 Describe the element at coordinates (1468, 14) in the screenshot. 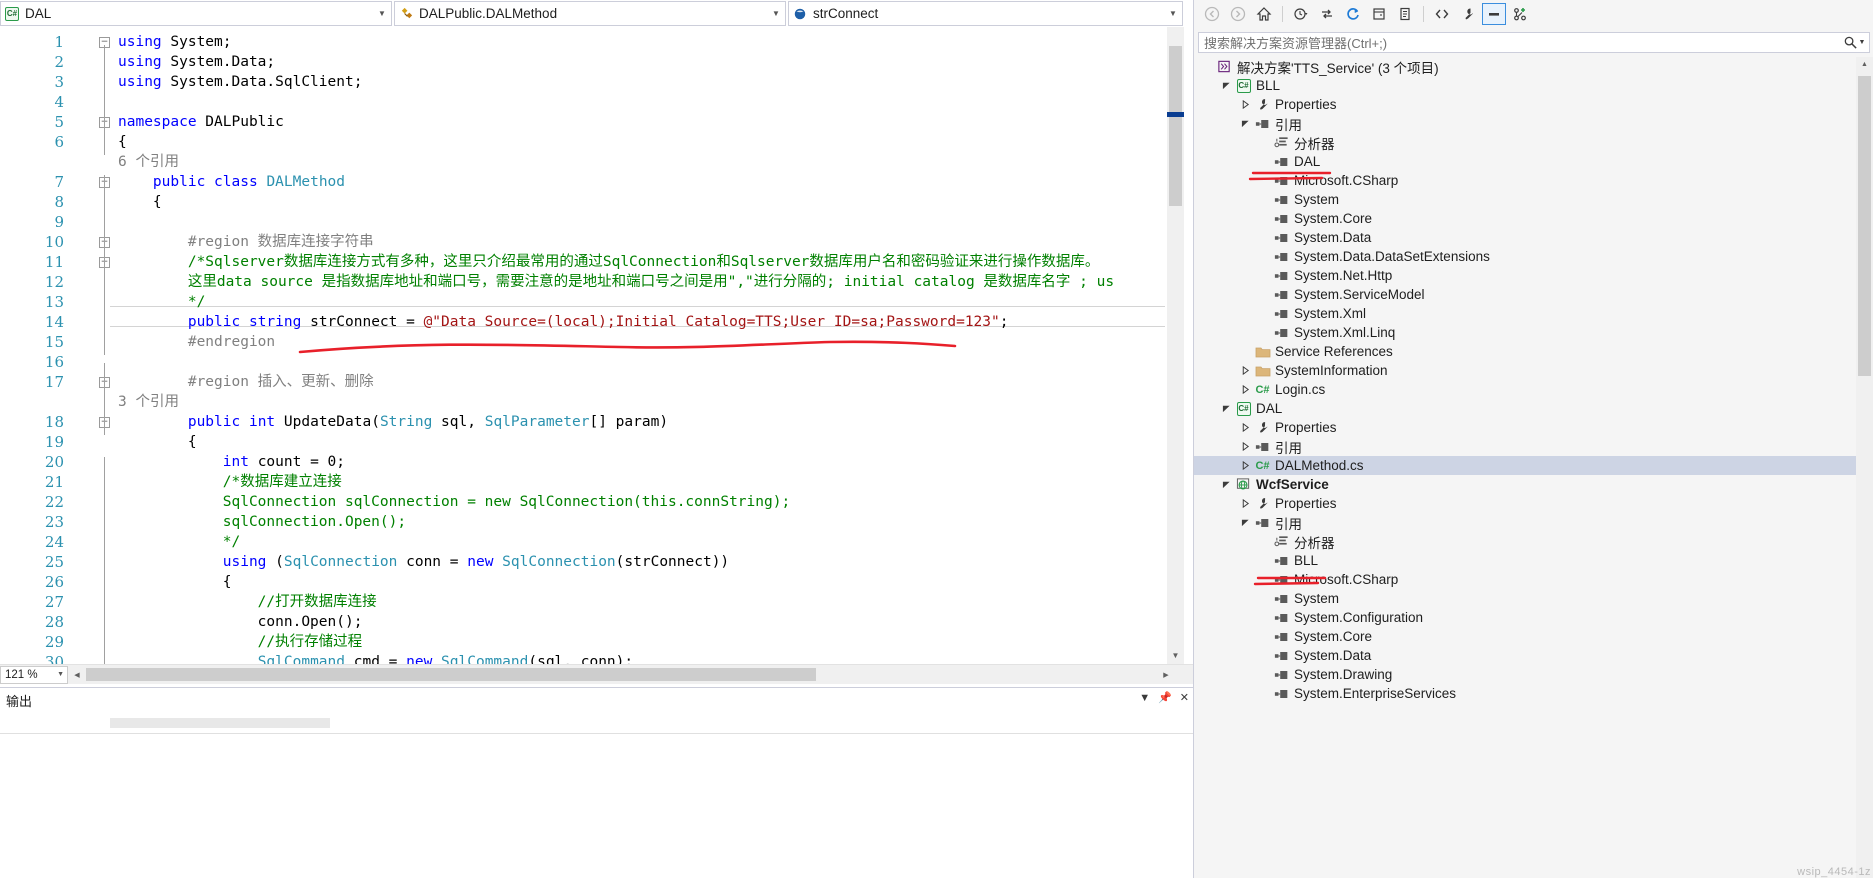

I see `properties-icon` at that location.